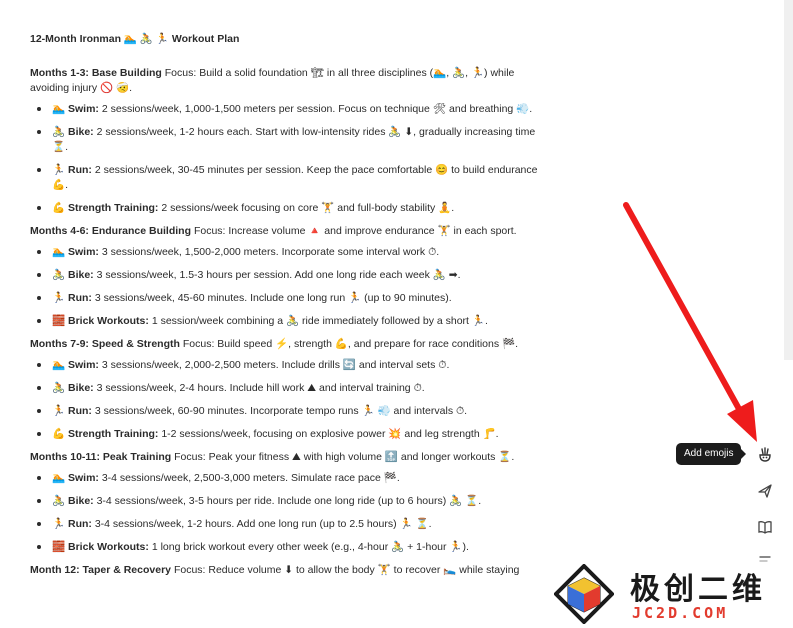 Image resolution: width=793 pixels, height=628 pixels. What do you see at coordinates (584, 594) in the screenshot?
I see `watermark-logo-icon` at bounding box center [584, 594].